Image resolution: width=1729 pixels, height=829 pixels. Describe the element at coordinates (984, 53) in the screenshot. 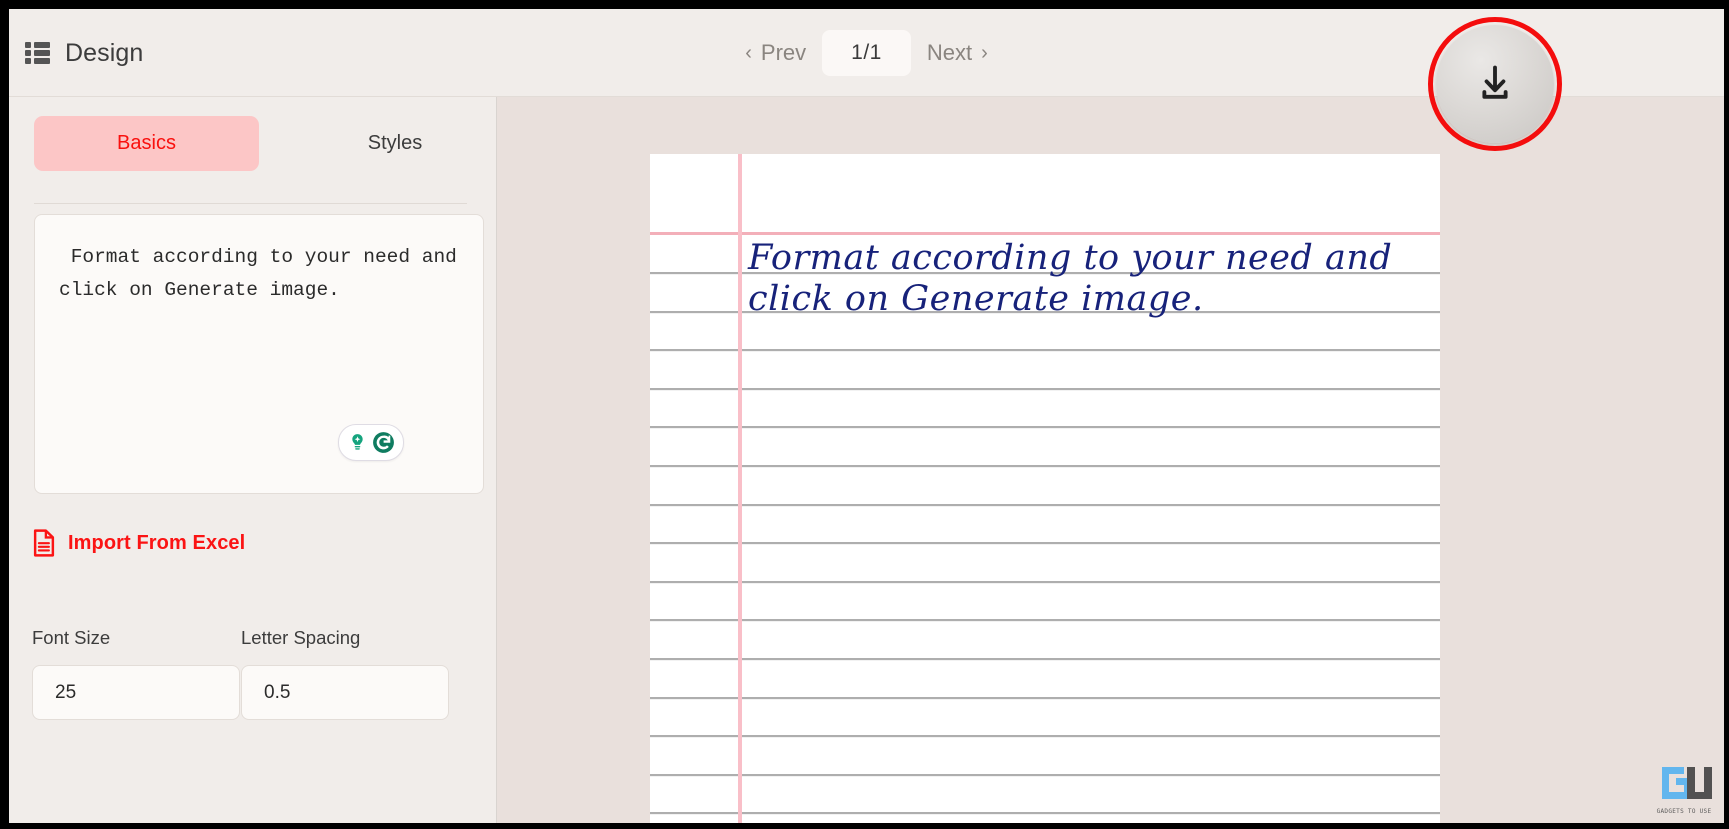

I see `chevron-right-icon: ›` at that location.